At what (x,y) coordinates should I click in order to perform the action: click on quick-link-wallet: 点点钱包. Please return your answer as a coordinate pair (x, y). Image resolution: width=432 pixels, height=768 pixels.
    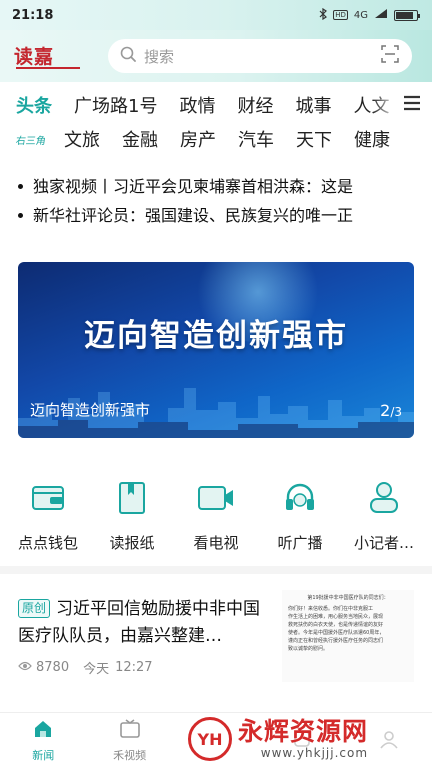
    Looking at the image, I should click on (48, 515).